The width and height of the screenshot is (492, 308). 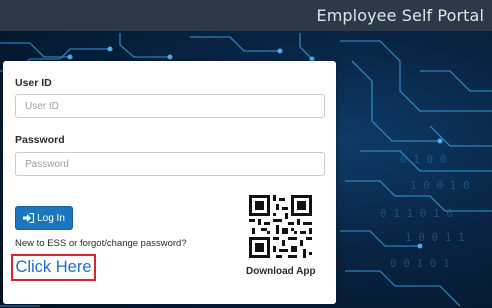 I want to click on svg-text: 1 0 0 1 0, so click(x=440, y=185).